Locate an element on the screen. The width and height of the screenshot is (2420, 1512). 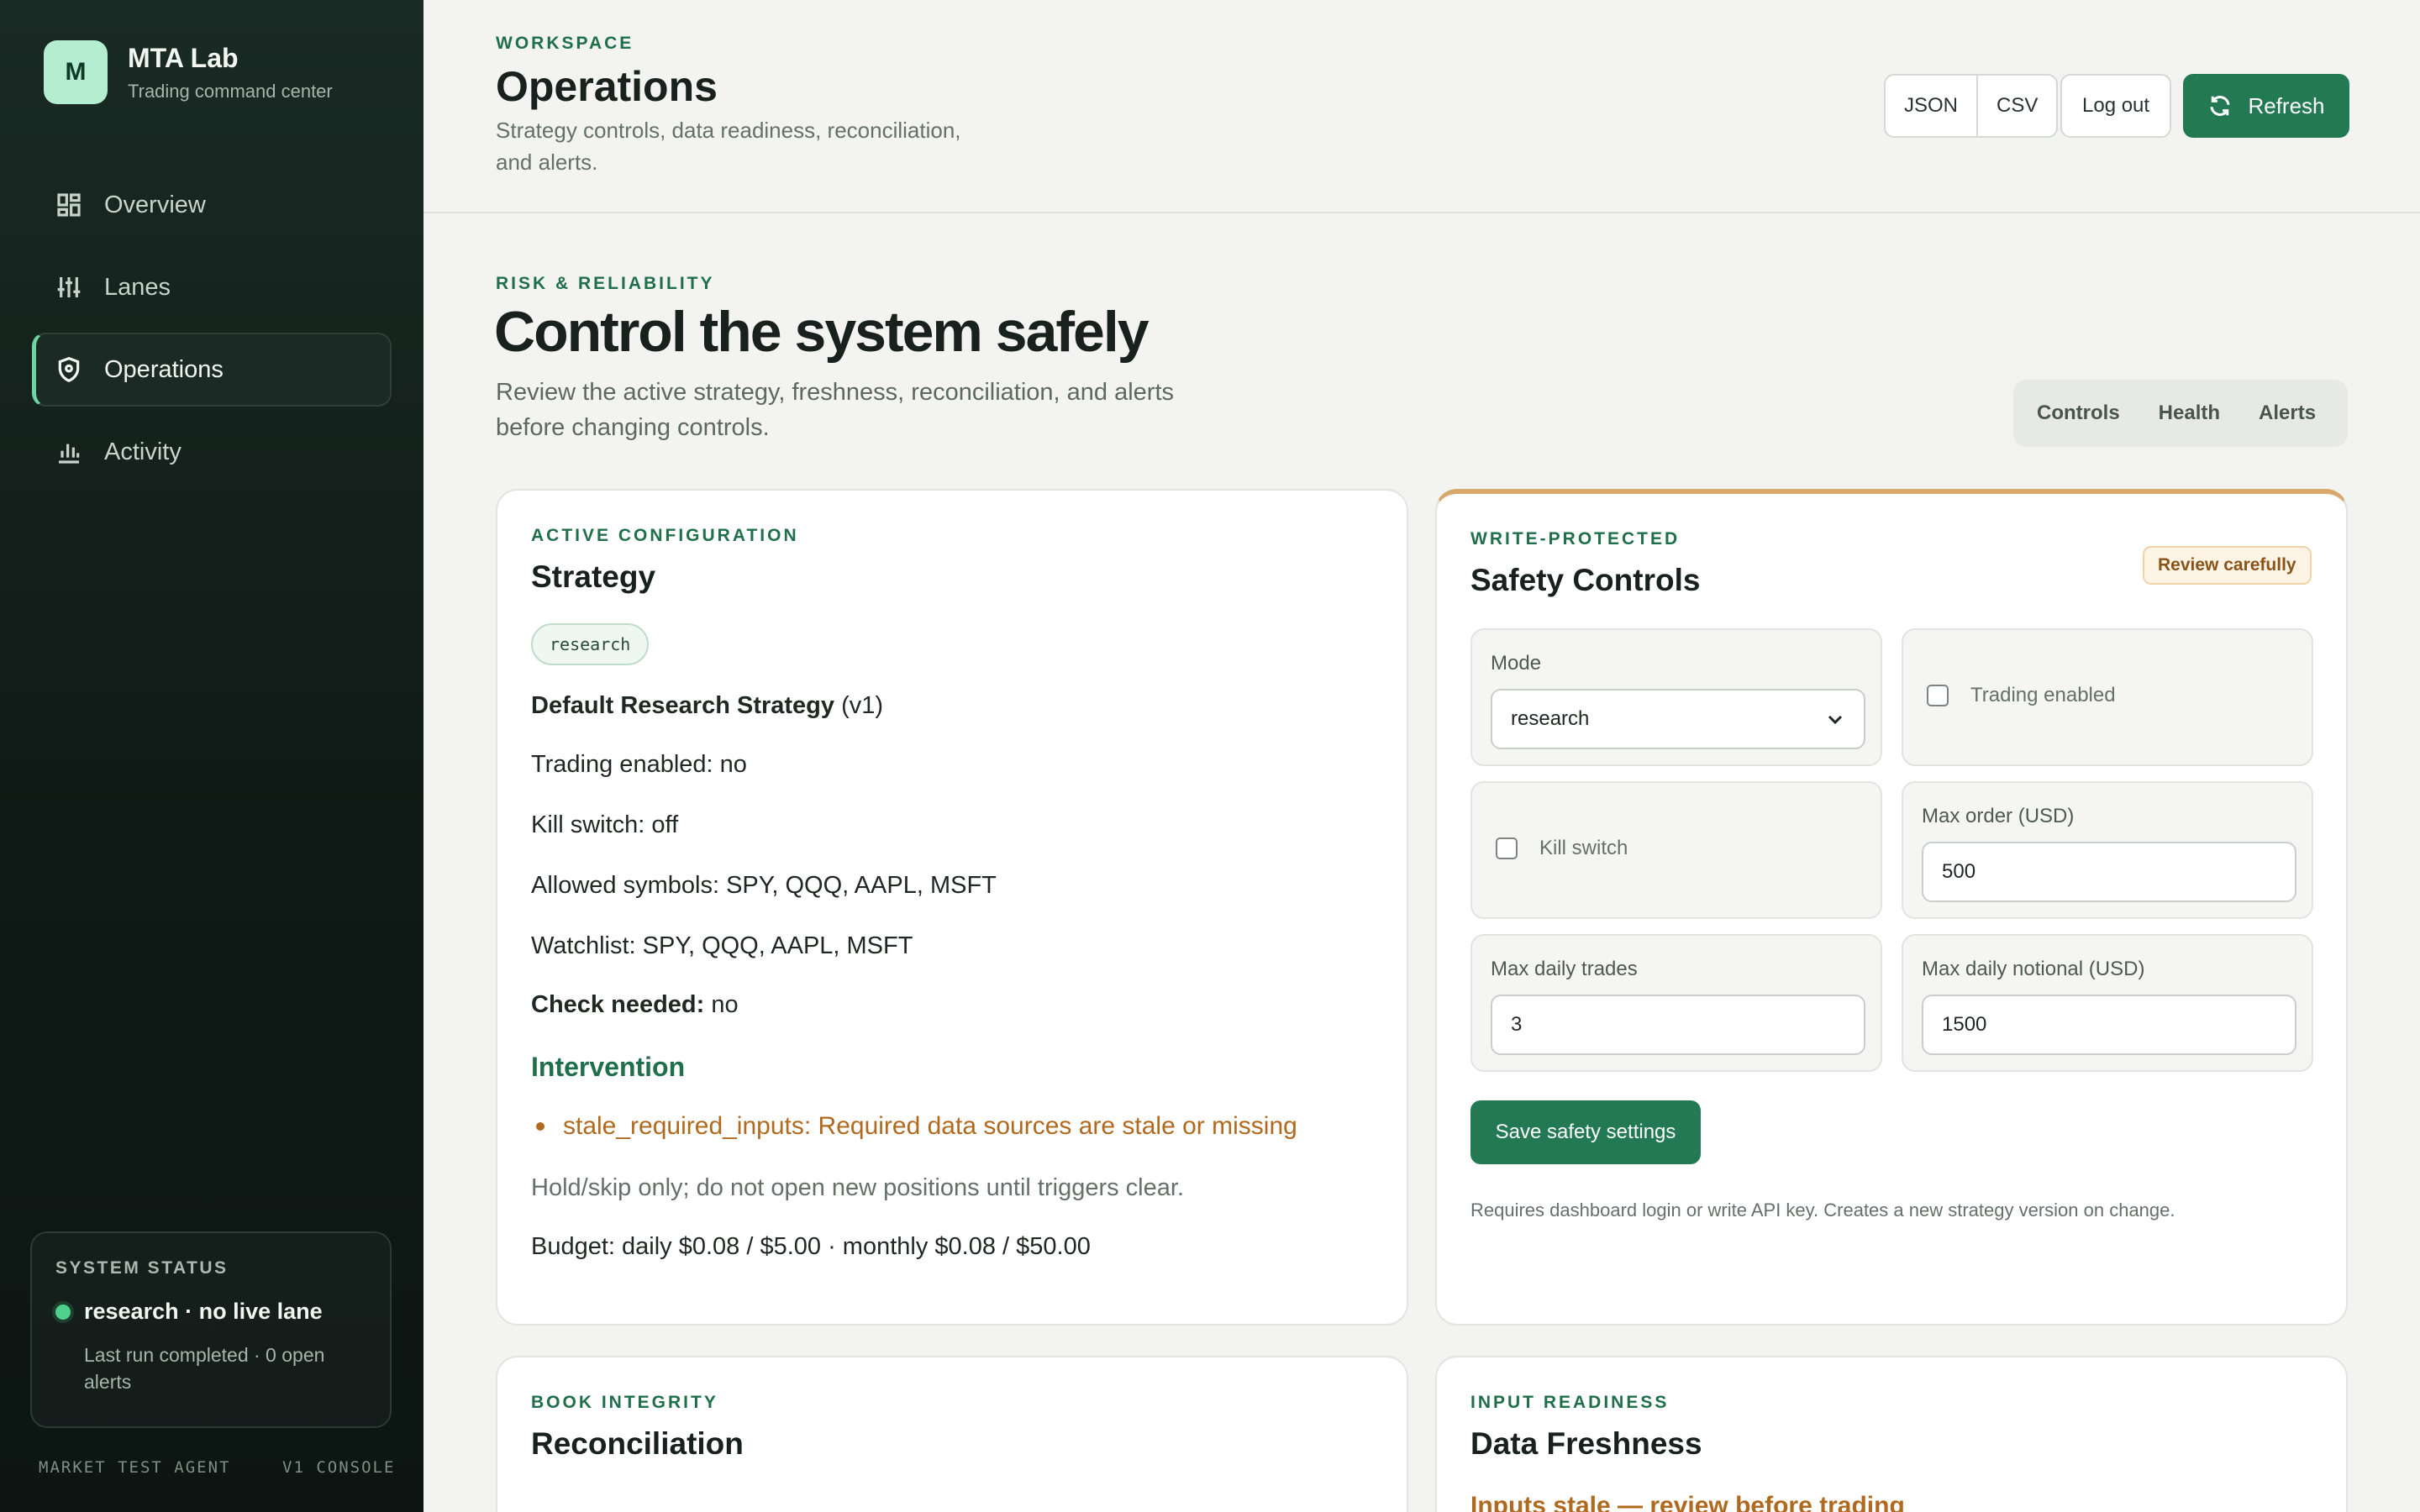
tab-controls: Controls is located at coordinates (2079, 413).